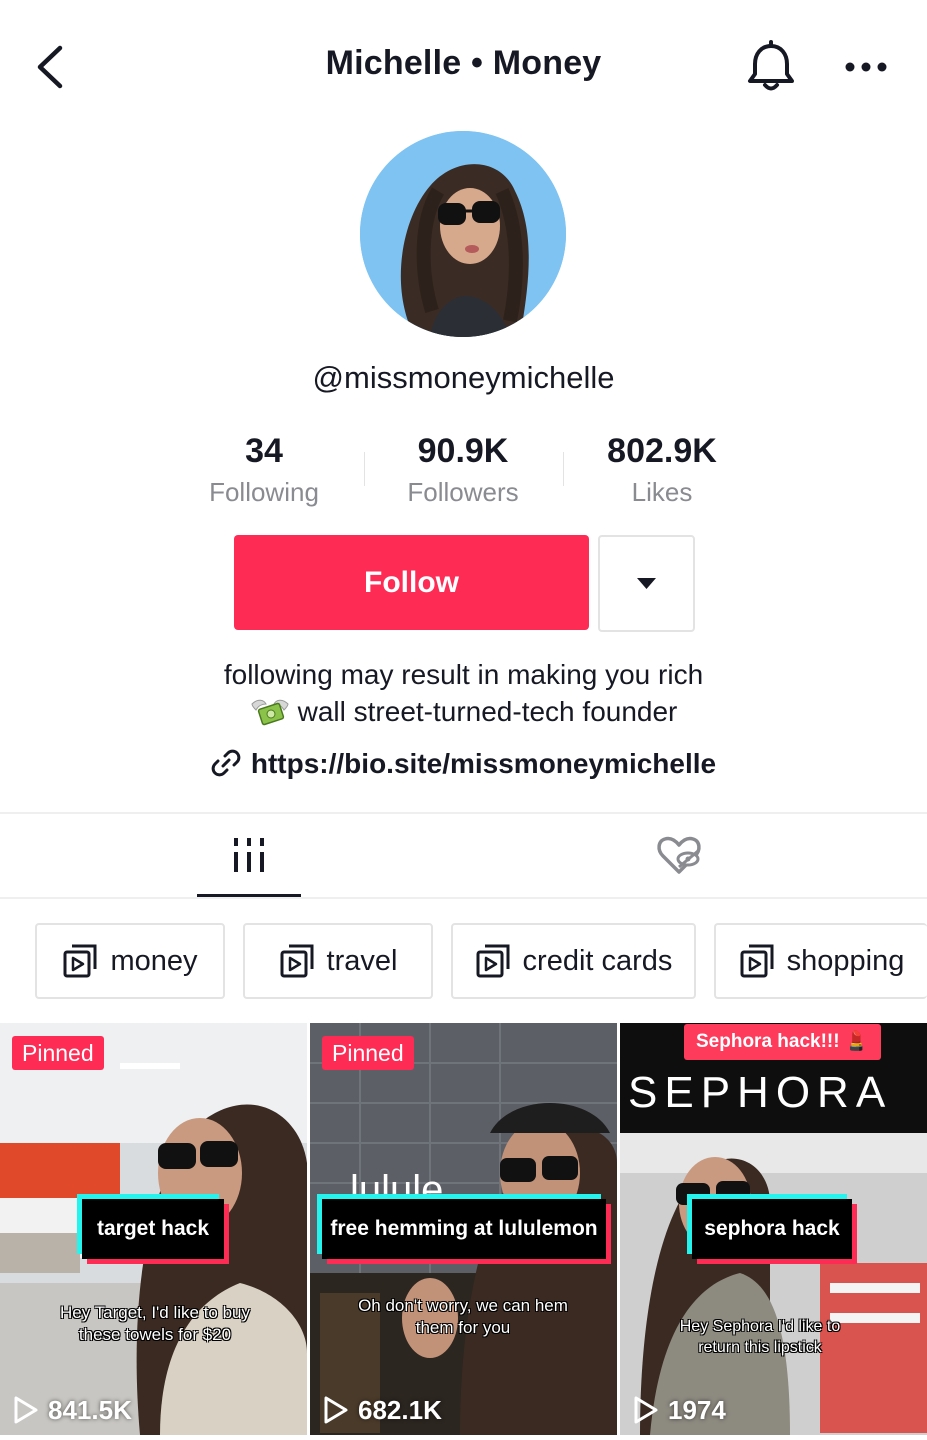 The width and height of the screenshot is (927, 1440). What do you see at coordinates (771, 68) in the screenshot?
I see `bell-icon` at bounding box center [771, 68].